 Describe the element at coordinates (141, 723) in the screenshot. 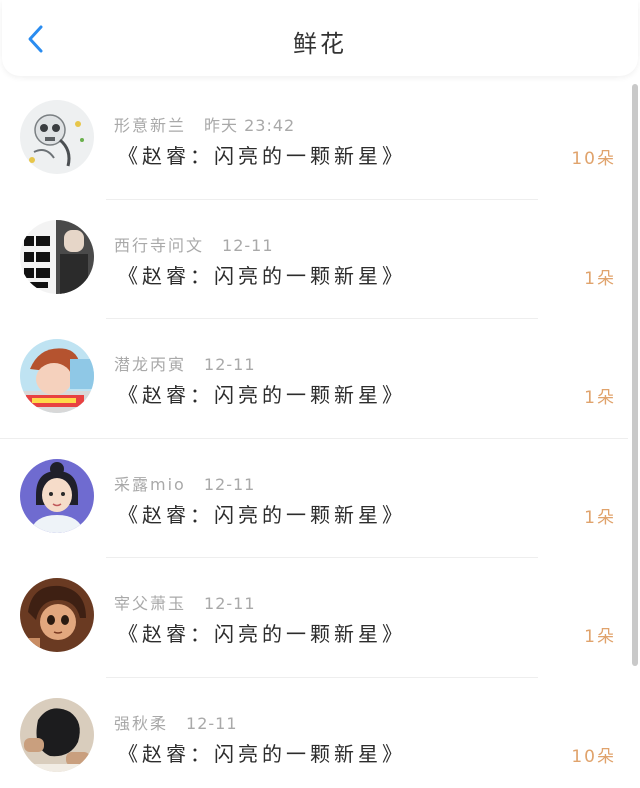

I see `sender-name: 强秋柔` at that location.